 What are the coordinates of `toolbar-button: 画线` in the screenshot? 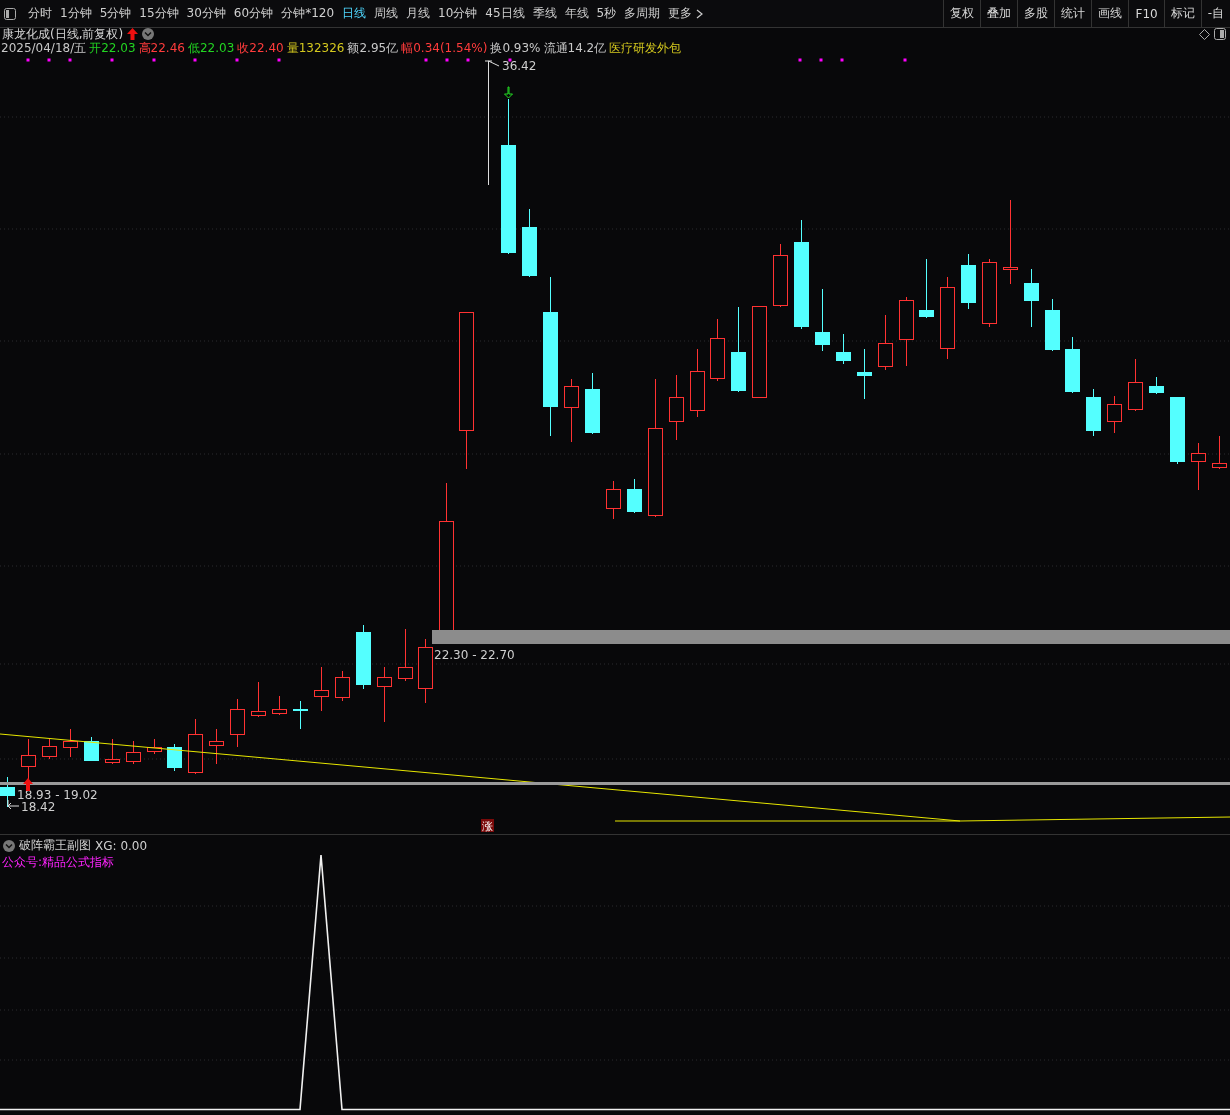 It's located at (1110, 13).